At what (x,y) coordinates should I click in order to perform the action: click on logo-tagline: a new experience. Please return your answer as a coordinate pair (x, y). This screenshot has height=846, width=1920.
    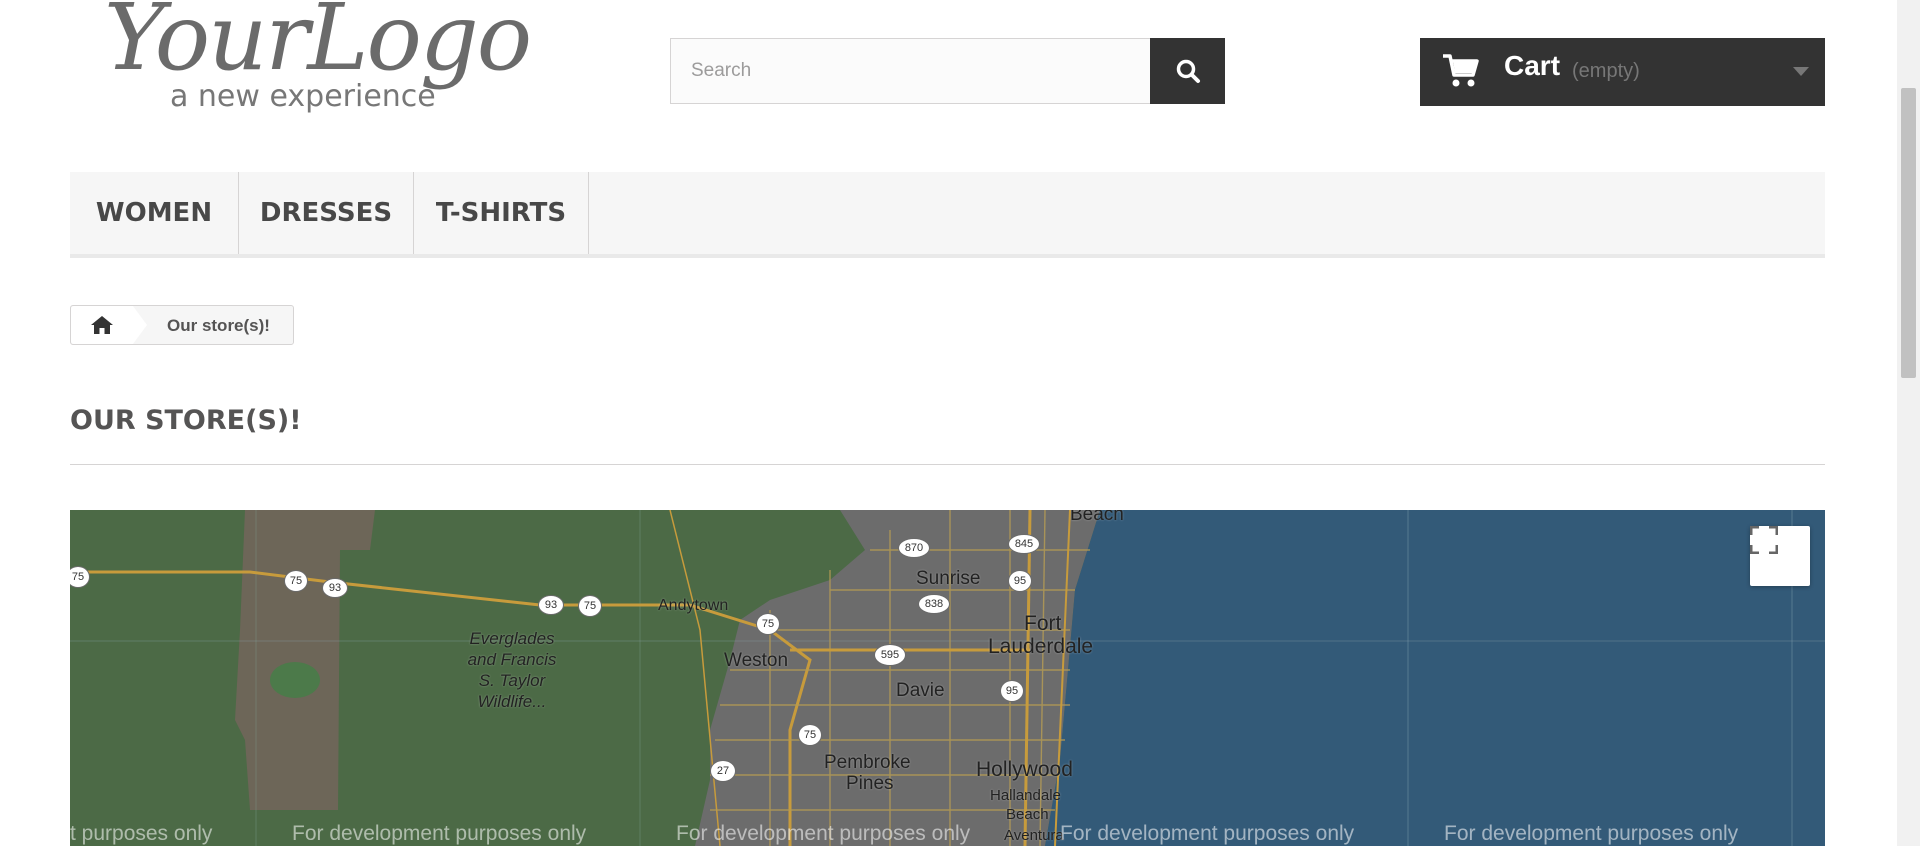
    Looking at the image, I should click on (303, 96).